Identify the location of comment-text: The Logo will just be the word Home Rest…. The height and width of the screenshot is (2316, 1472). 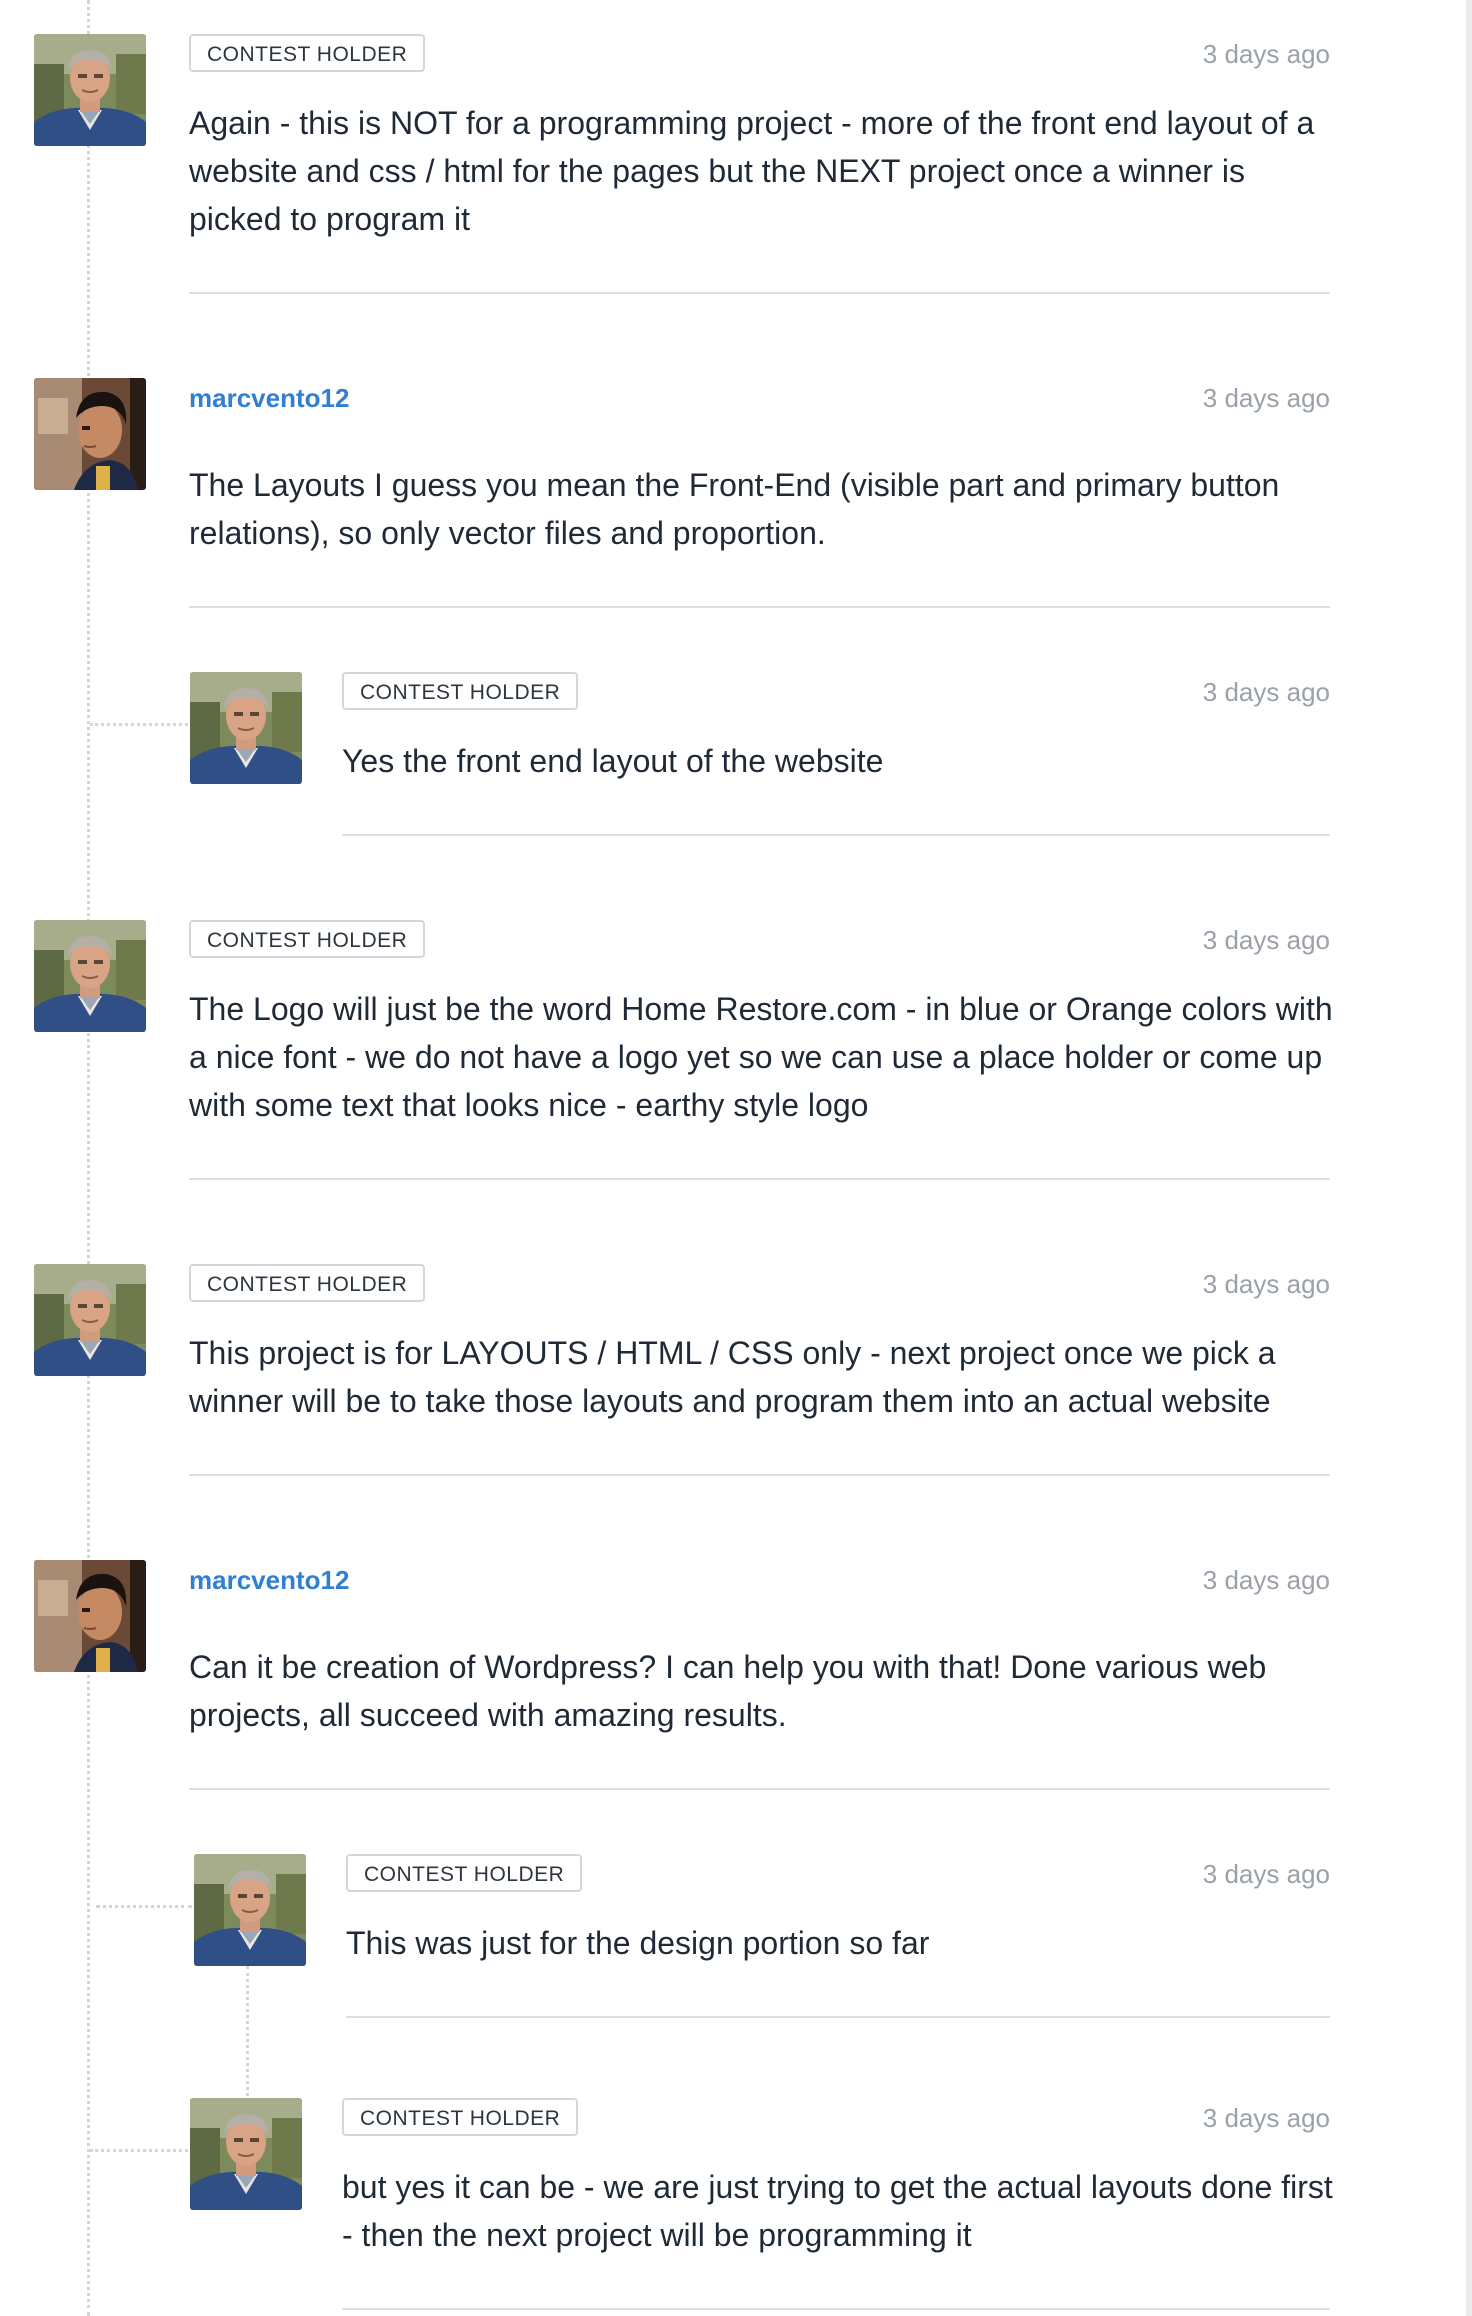
(761, 1057).